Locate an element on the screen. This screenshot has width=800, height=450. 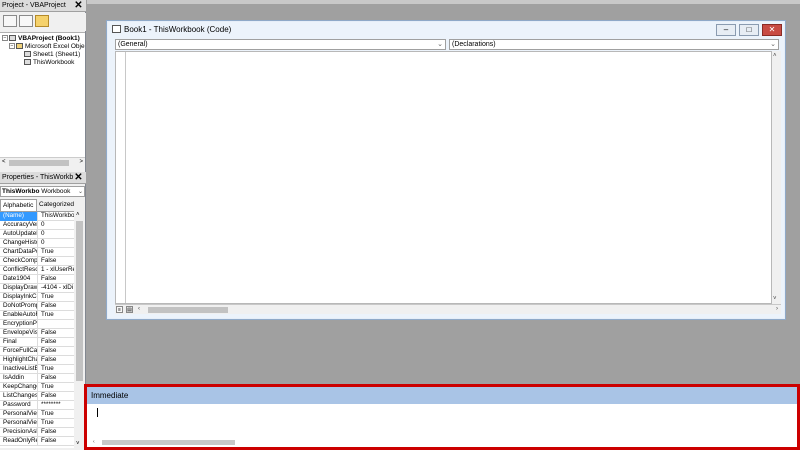
tree-node-thisworkbook: ThisWorkbook is located at coordinates (49, 63).